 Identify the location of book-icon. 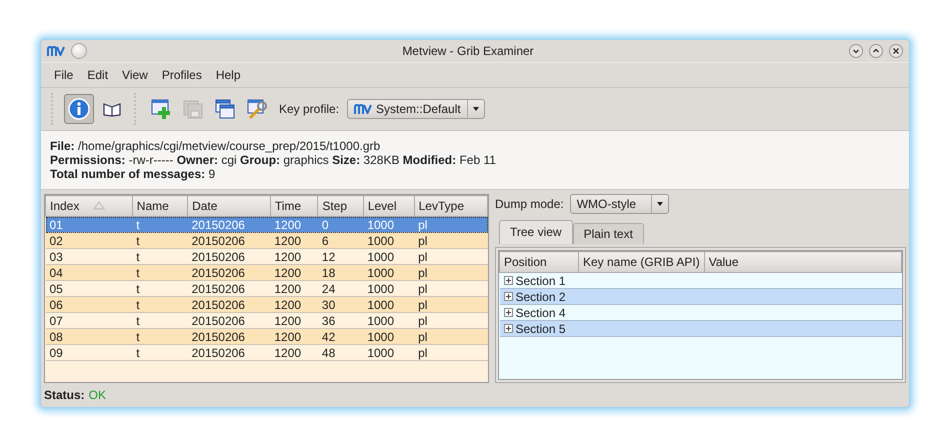
(112, 109).